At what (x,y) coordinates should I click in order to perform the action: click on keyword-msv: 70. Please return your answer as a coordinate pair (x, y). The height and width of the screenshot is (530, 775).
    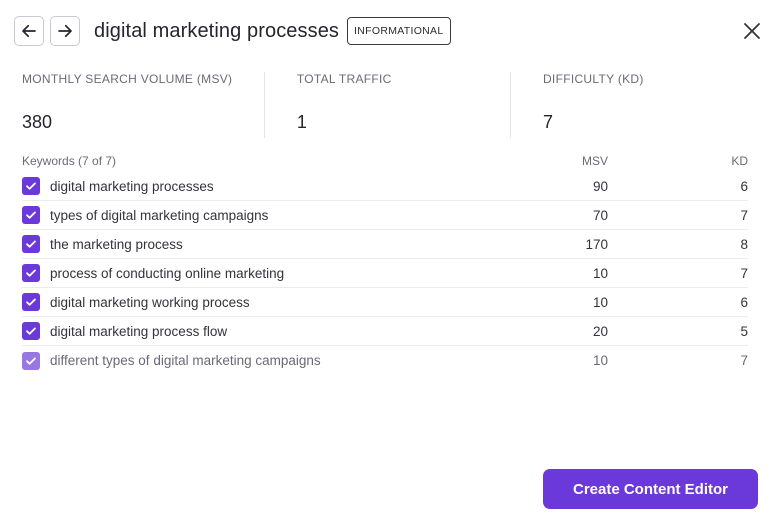
    Looking at the image, I should click on (600, 215).